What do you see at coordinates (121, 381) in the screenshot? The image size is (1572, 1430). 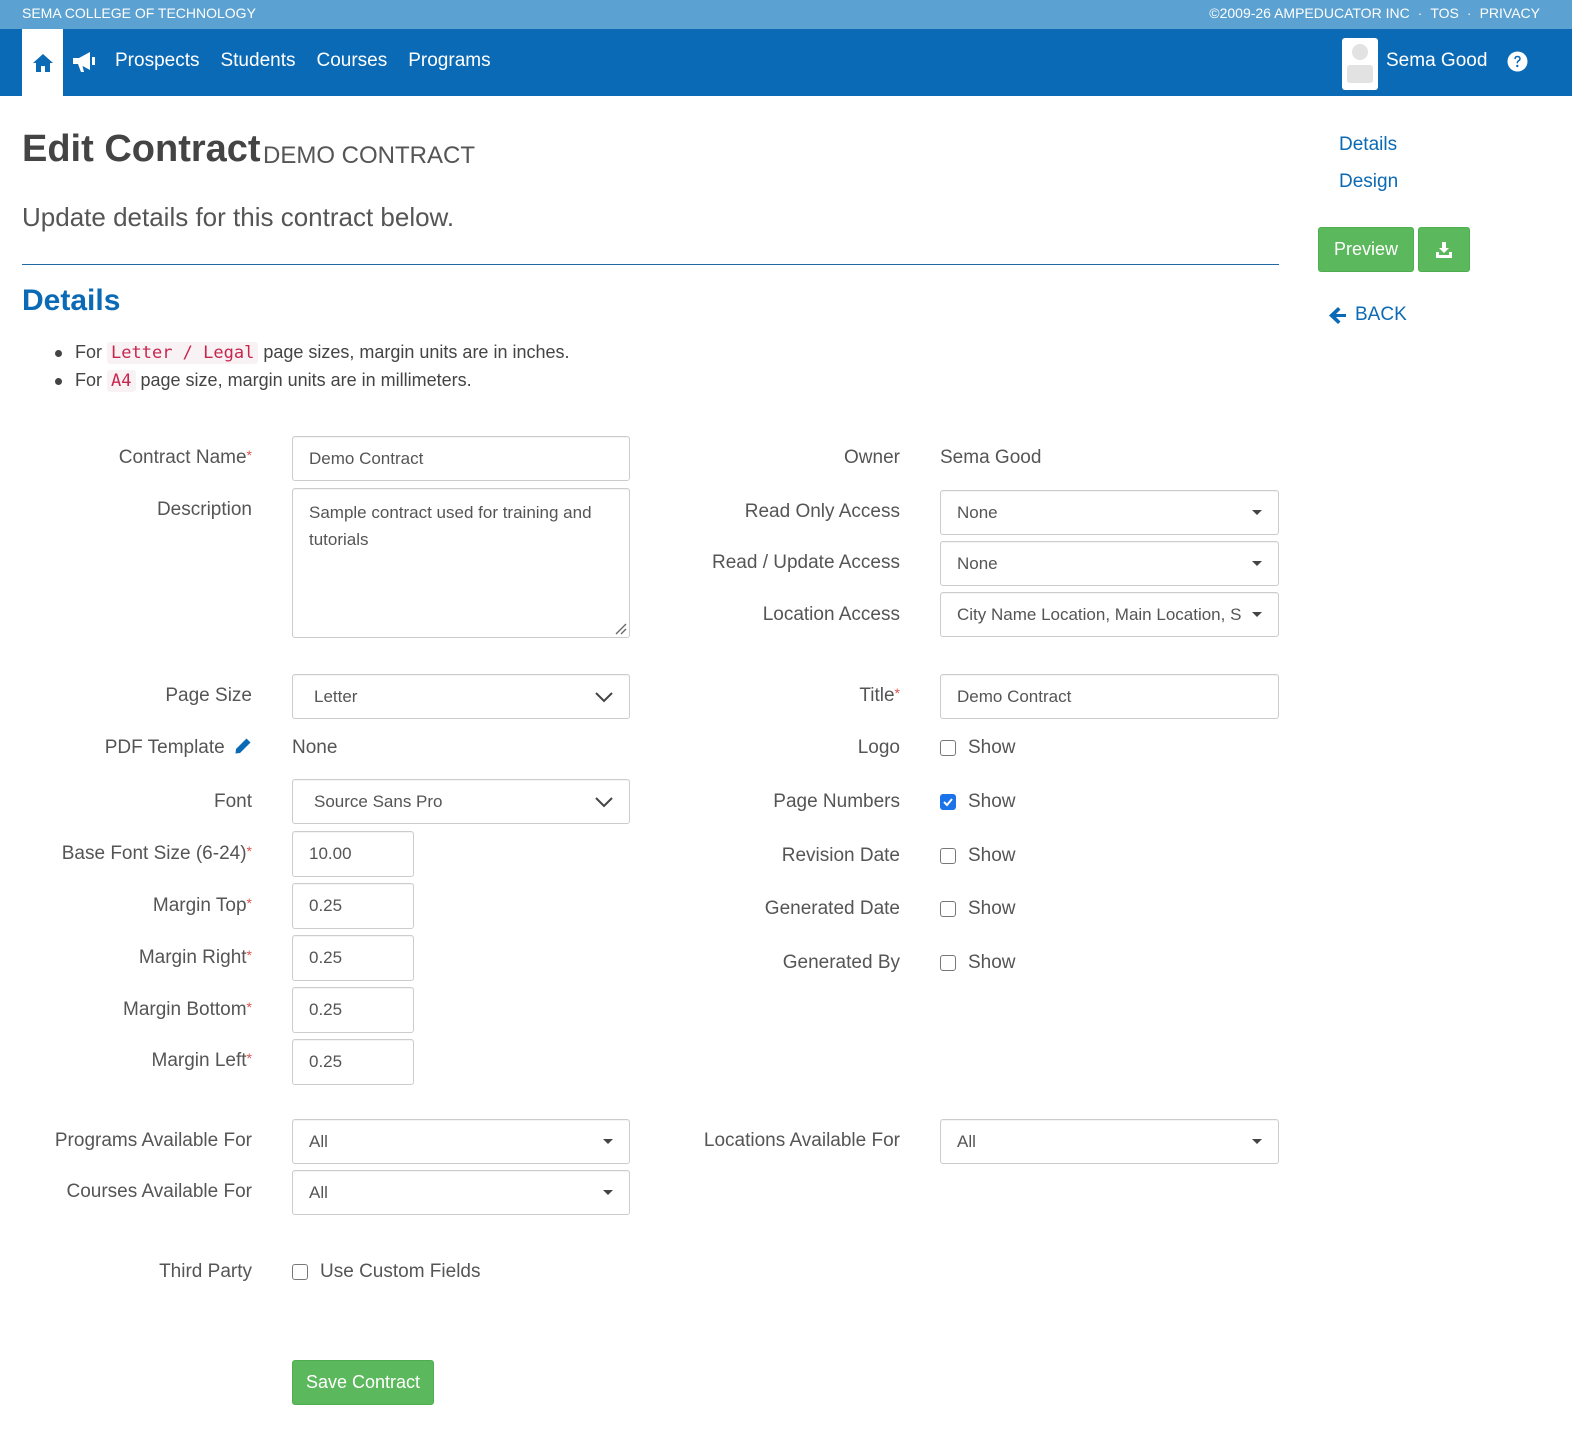 I see `note-code: A4` at bounding box center [121, 381].